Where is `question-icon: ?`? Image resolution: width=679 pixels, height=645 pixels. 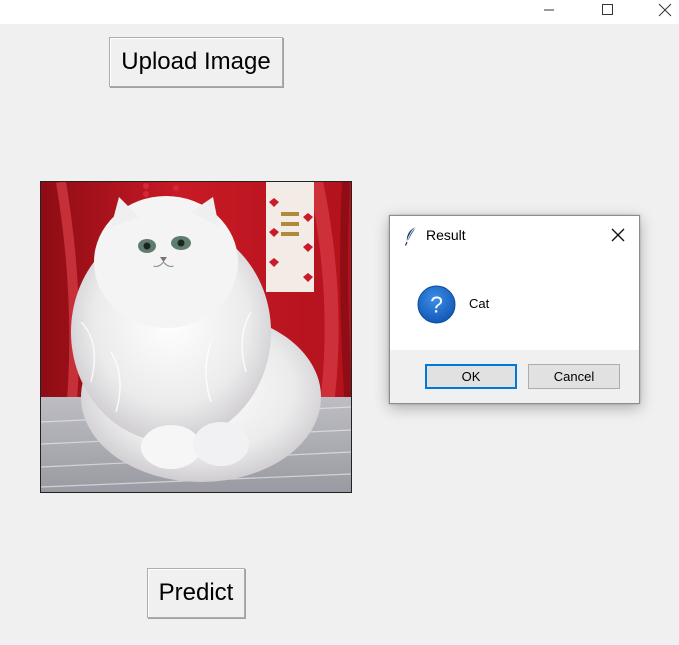
question-icon: ? is located at coordinates (436, 304).